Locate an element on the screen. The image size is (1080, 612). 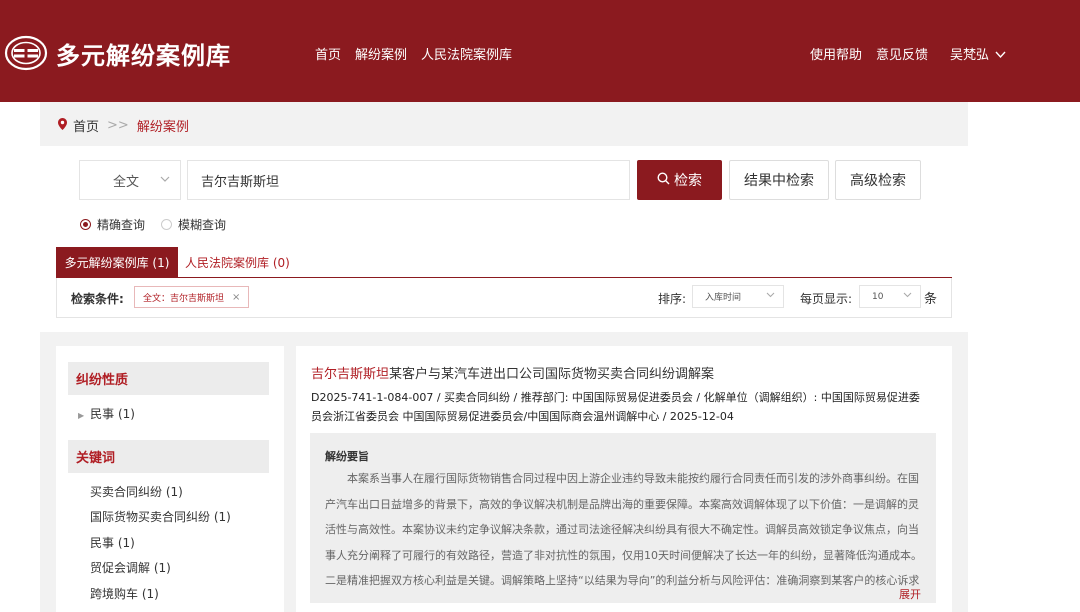
feedback-link: 意见反馈 is located at coordinates (902, 53).